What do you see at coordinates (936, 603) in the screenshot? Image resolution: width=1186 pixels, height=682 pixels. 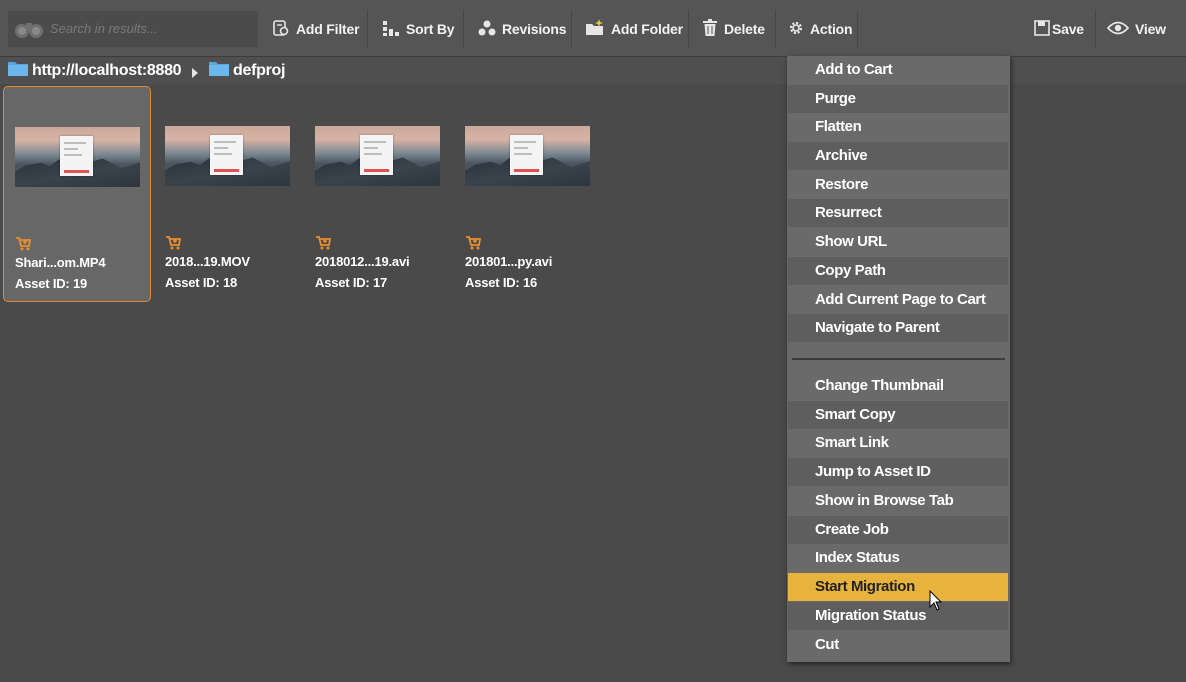 I see `mouse-cursor-icon` at bounding box center [936, 603].